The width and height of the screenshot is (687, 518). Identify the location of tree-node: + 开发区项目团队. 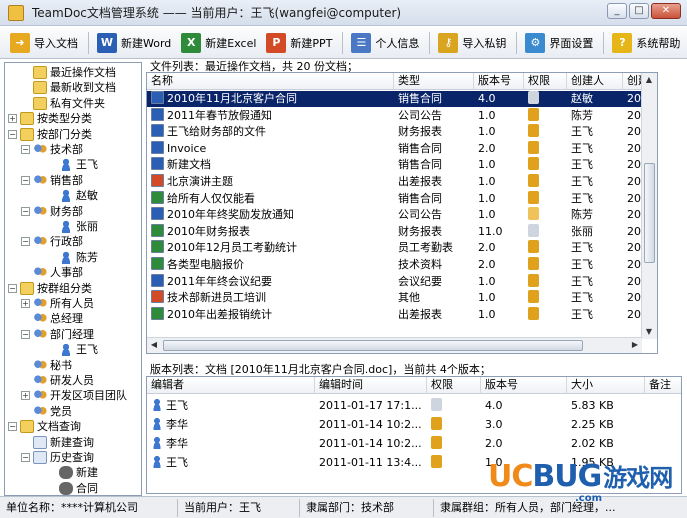
(74, 395).